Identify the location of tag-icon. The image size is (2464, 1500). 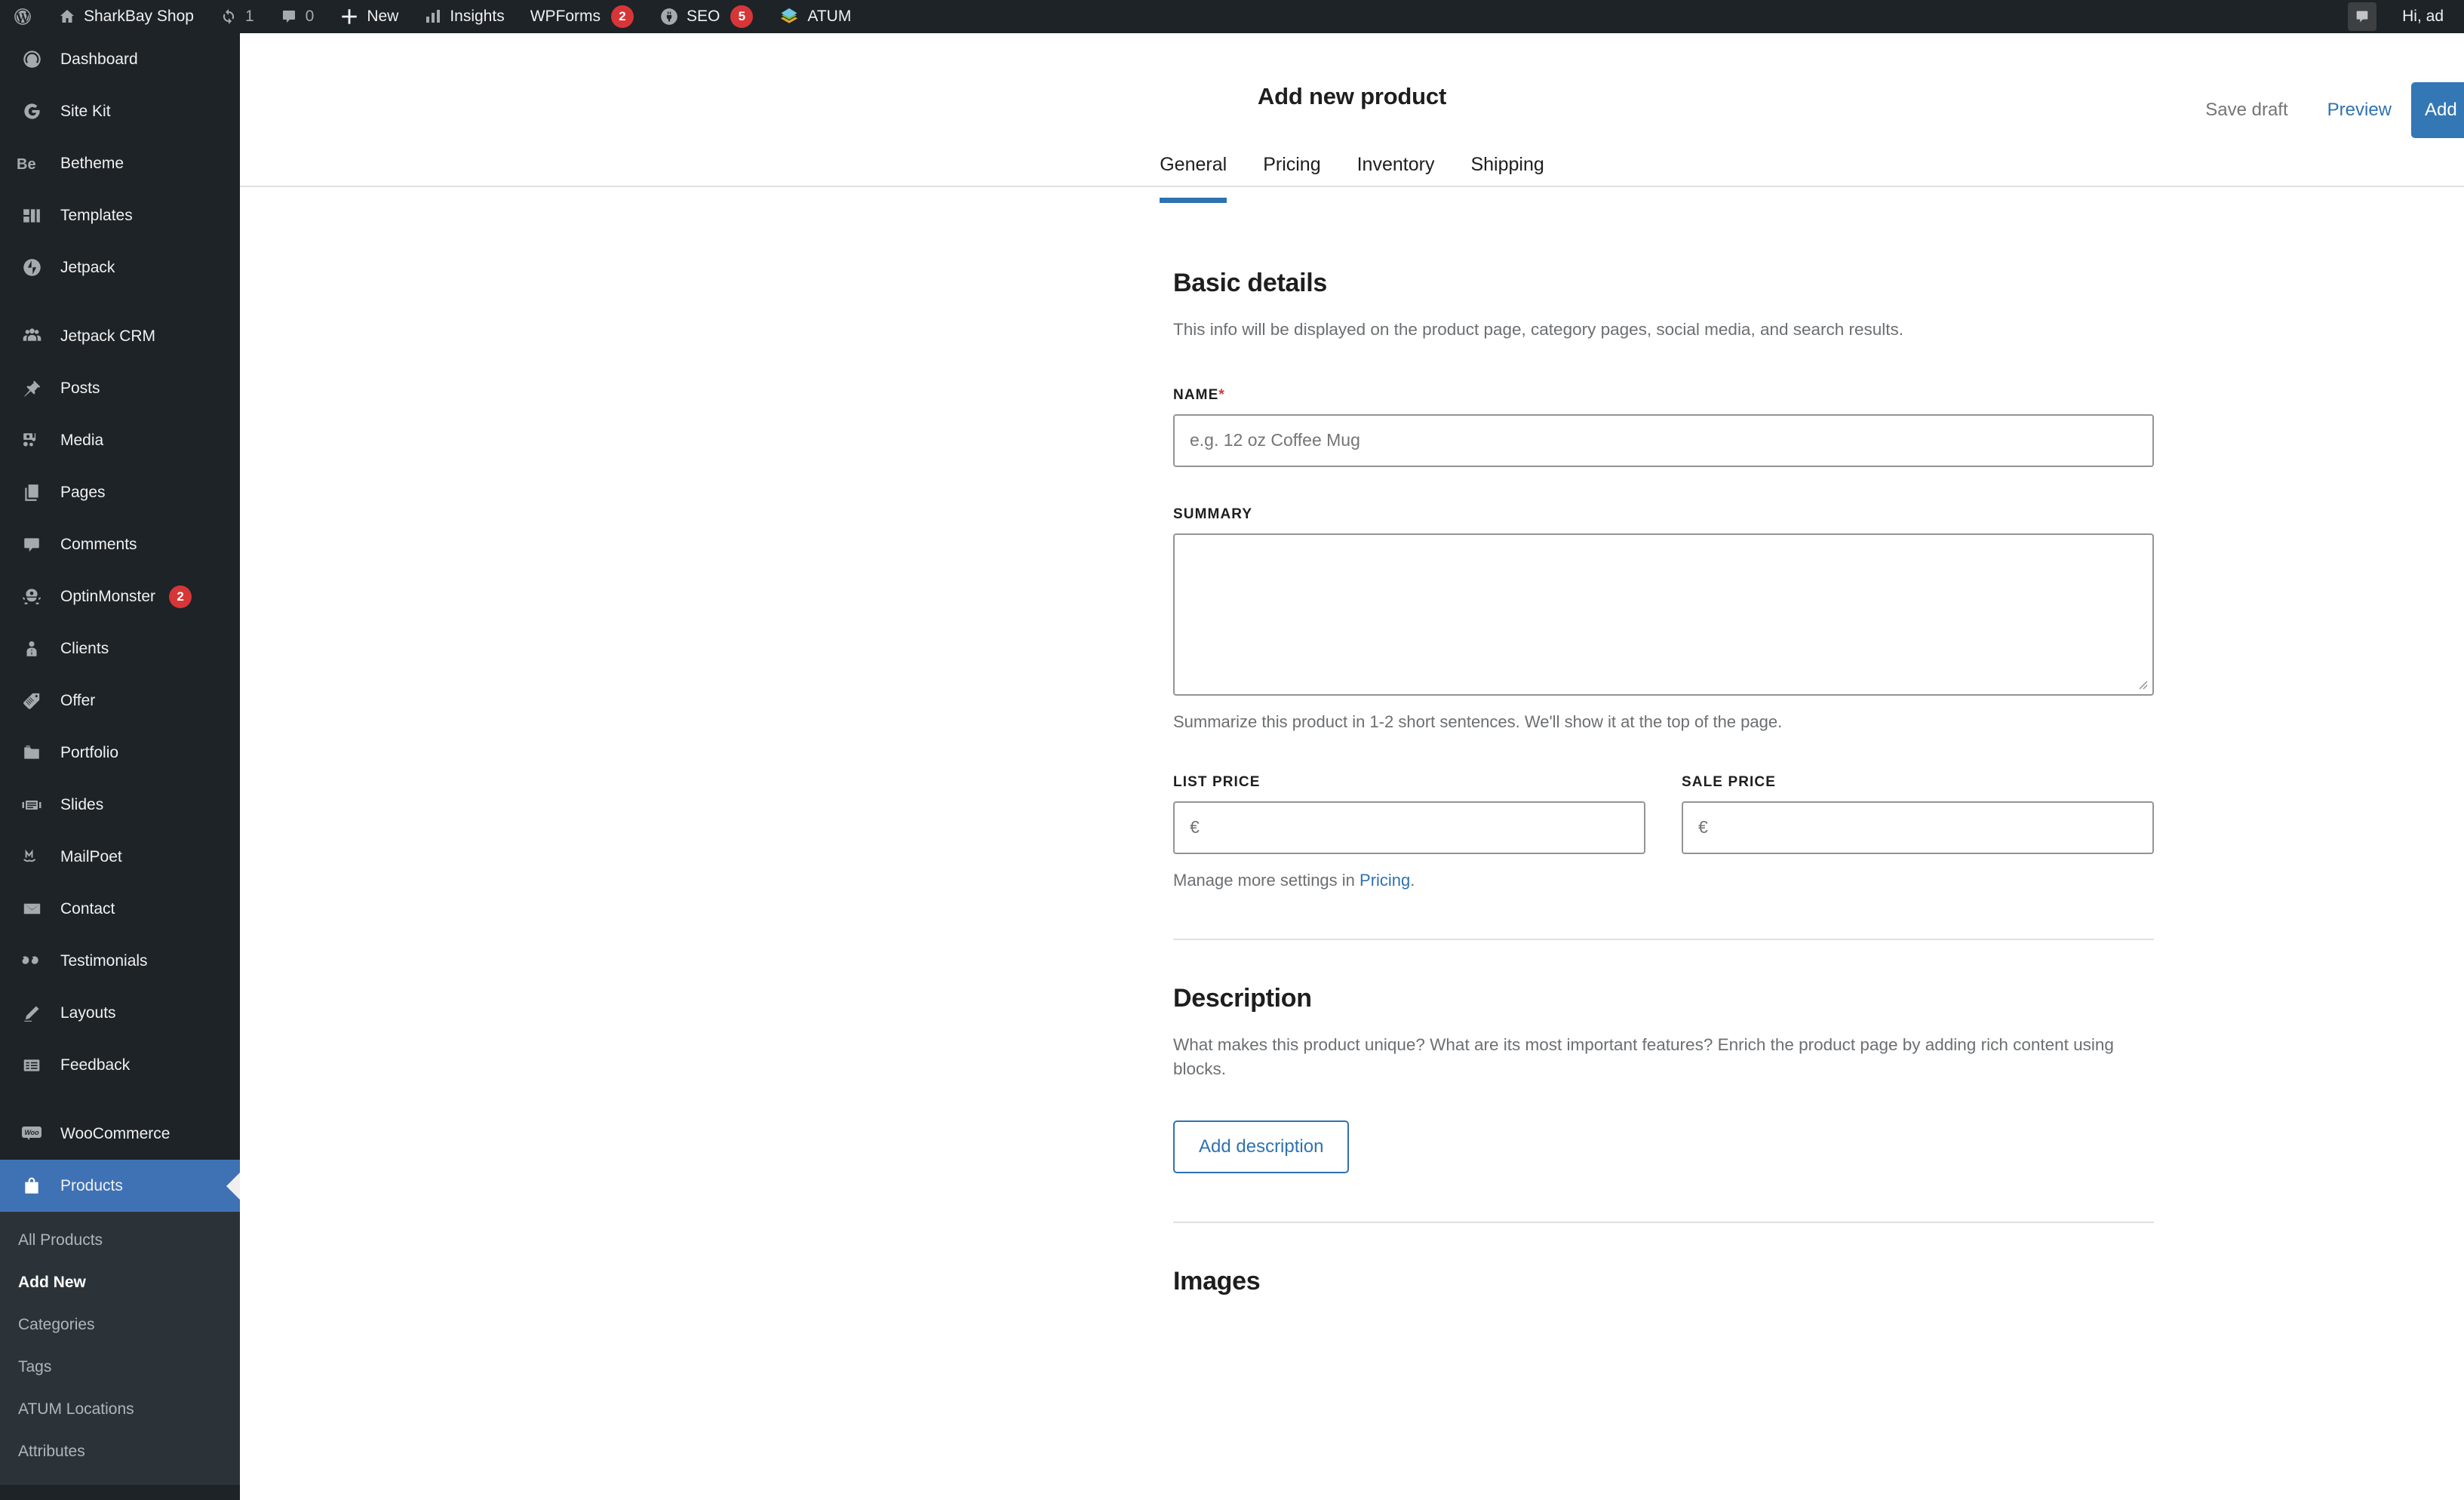
(32, 701).